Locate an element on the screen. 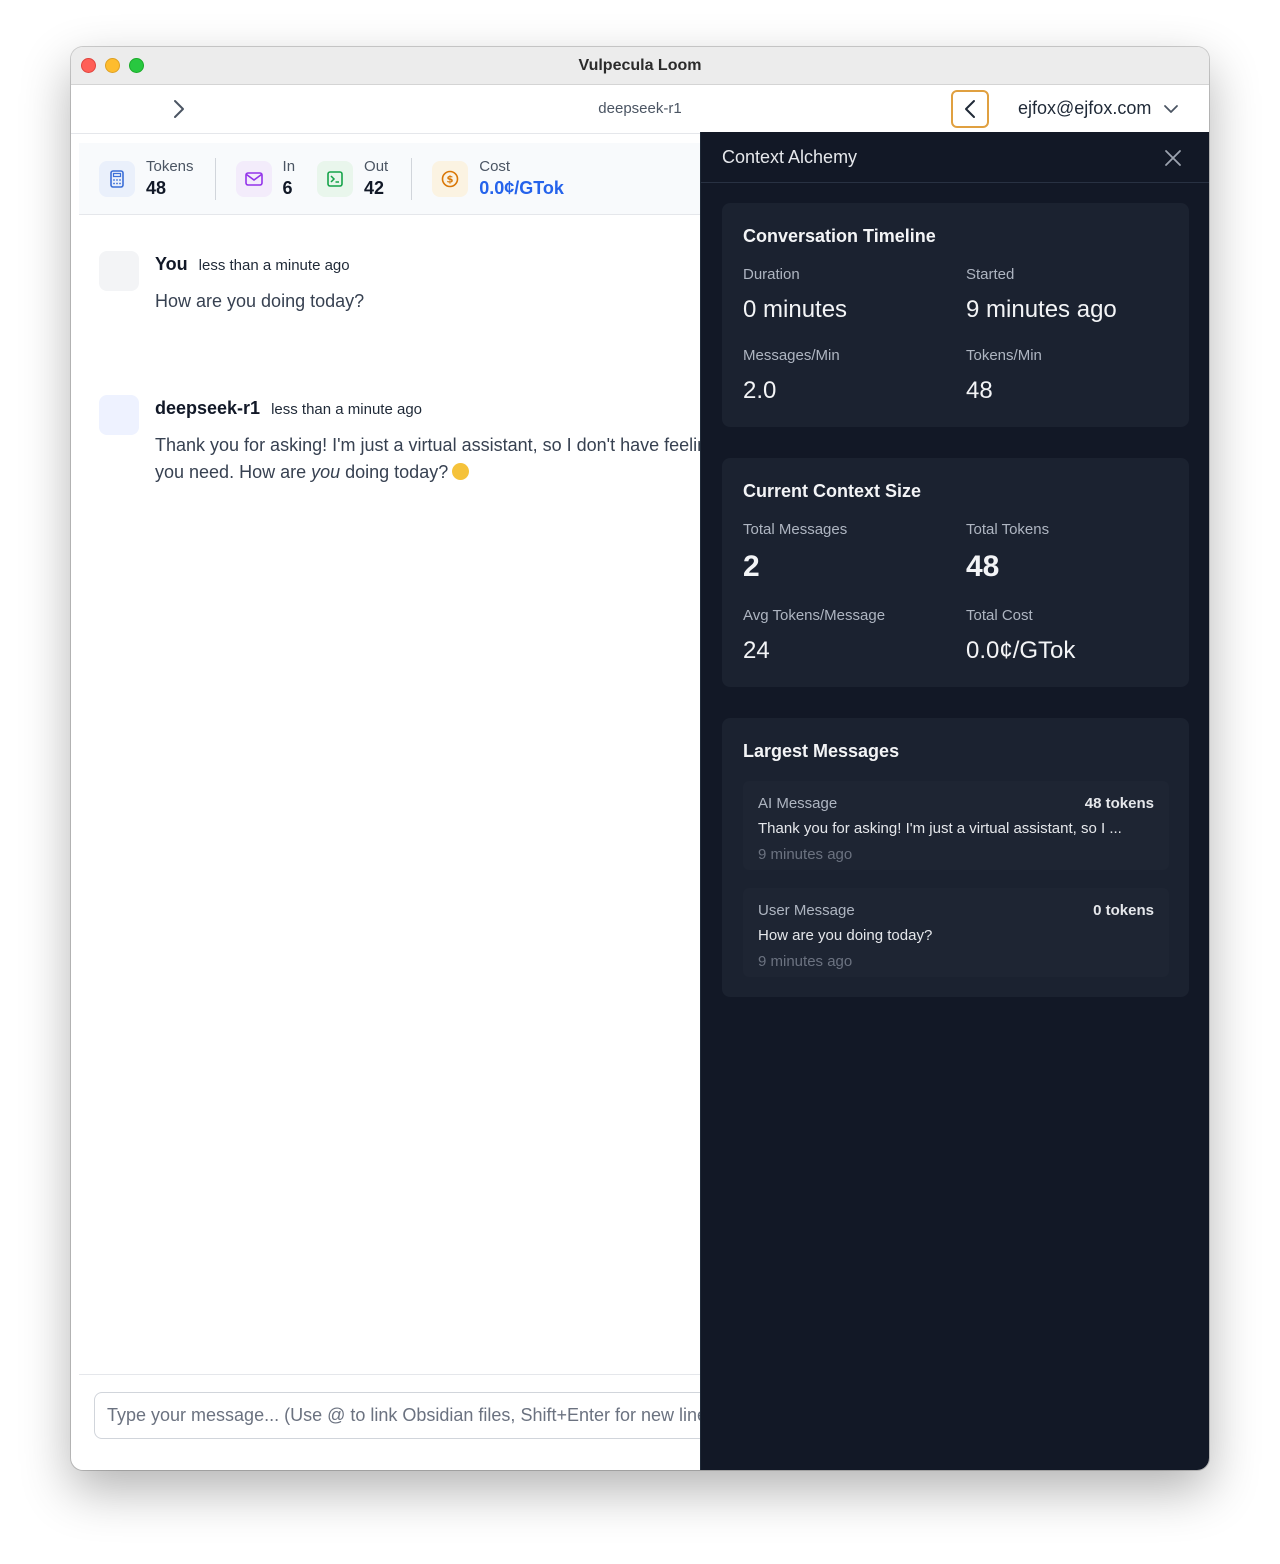 Image resolution: width=1280 pixels, height=1564 pixels. duration-stat: Duration 0 minutes is located at coordinates (795, 294).